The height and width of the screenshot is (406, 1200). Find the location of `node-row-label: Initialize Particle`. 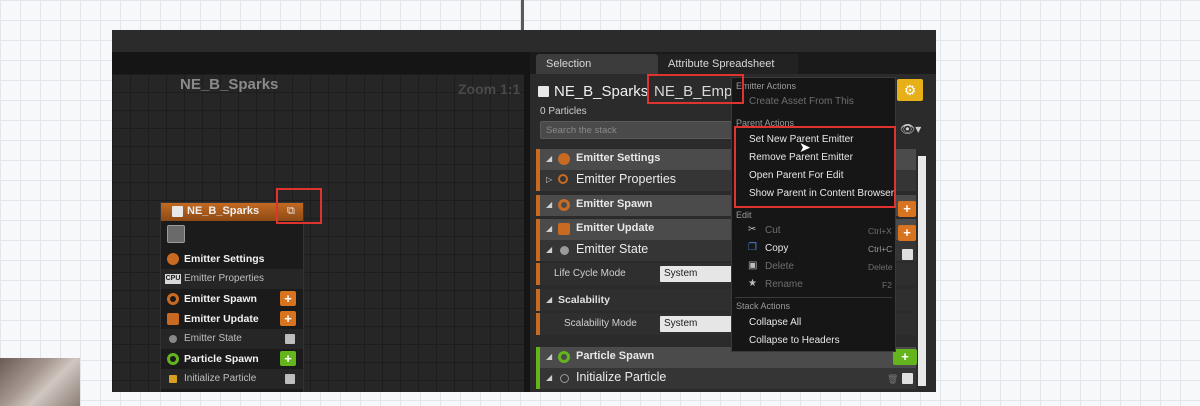

node-row-label: Initialize Particle is located at coordinates (220, 378).